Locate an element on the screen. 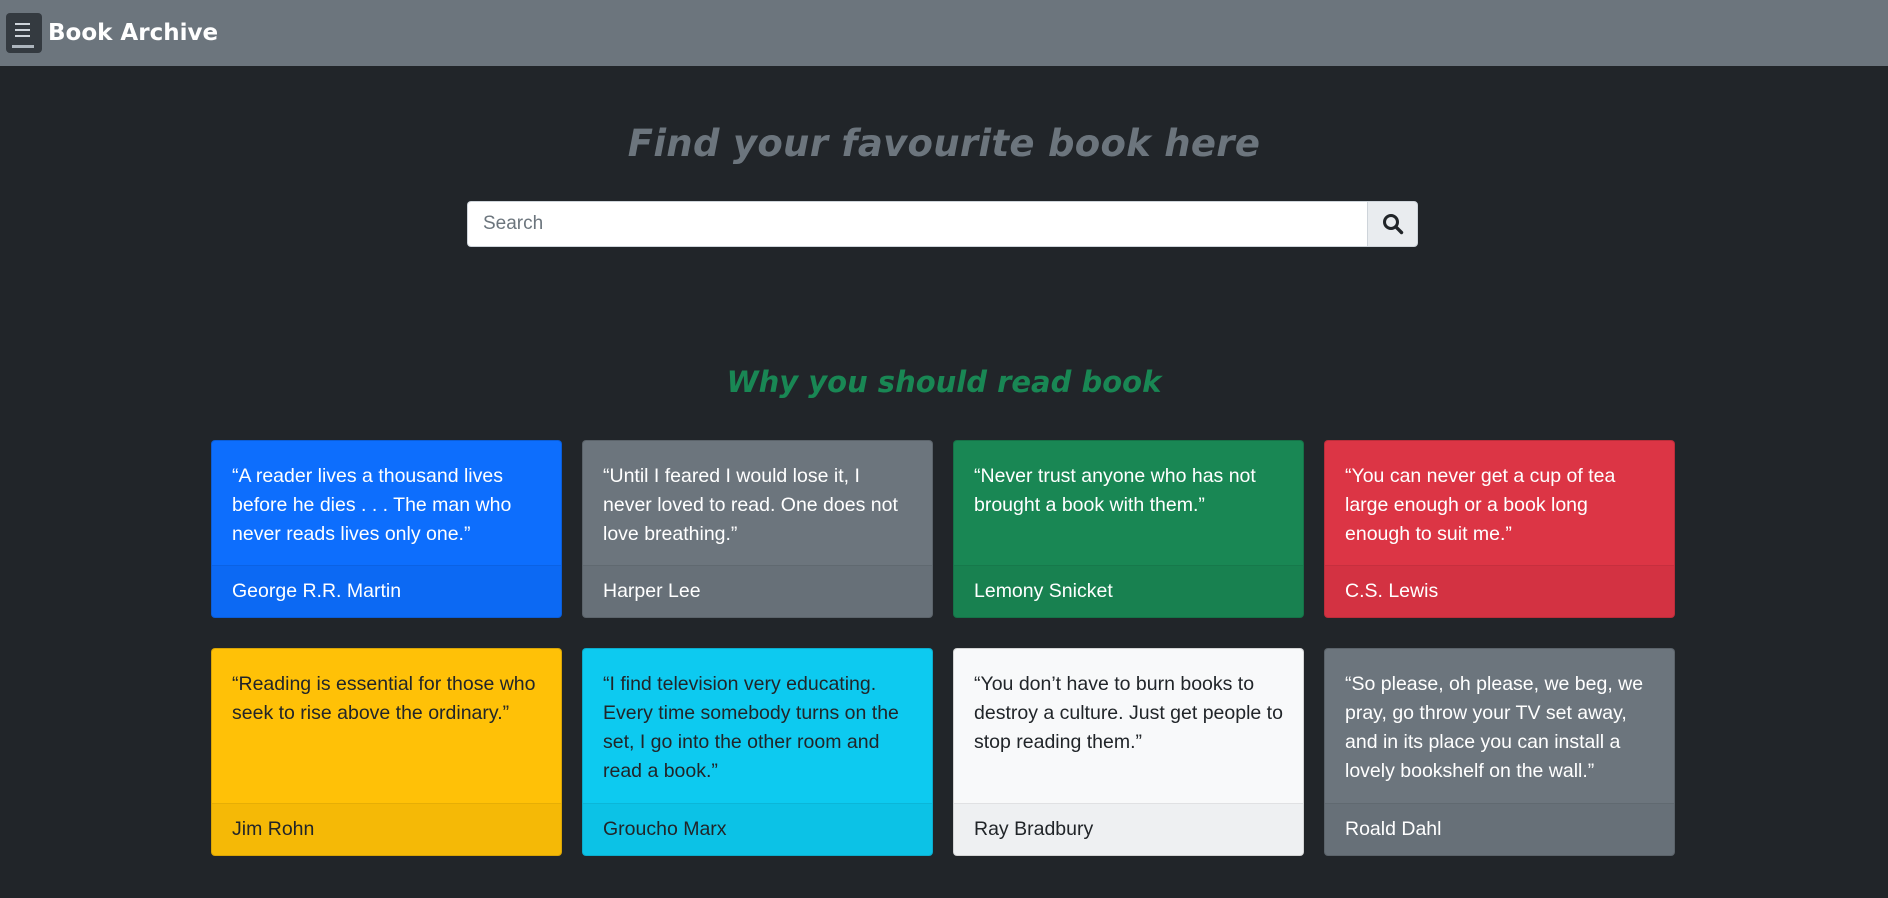 The width and height of the screenshot is (1888, 898). section-title: Why you should read book is located at coordinates (944, 382).